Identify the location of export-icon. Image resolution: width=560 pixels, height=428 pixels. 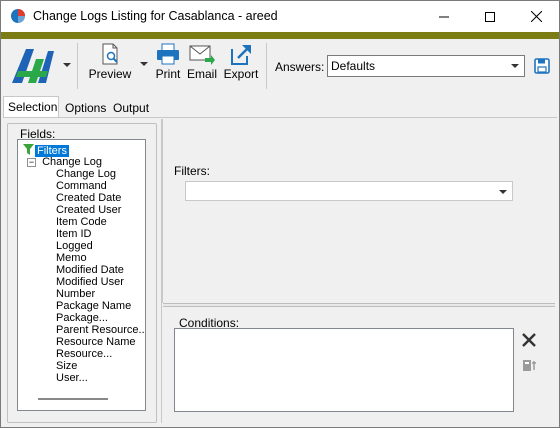
(241, 55).